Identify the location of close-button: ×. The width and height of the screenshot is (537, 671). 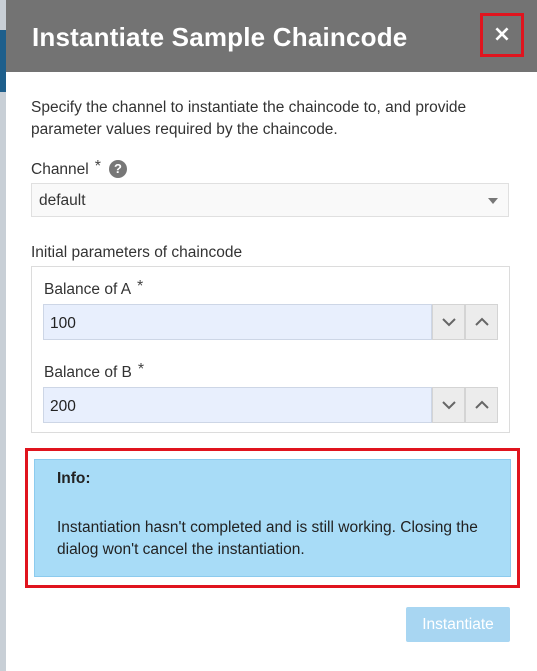
(502, 35).